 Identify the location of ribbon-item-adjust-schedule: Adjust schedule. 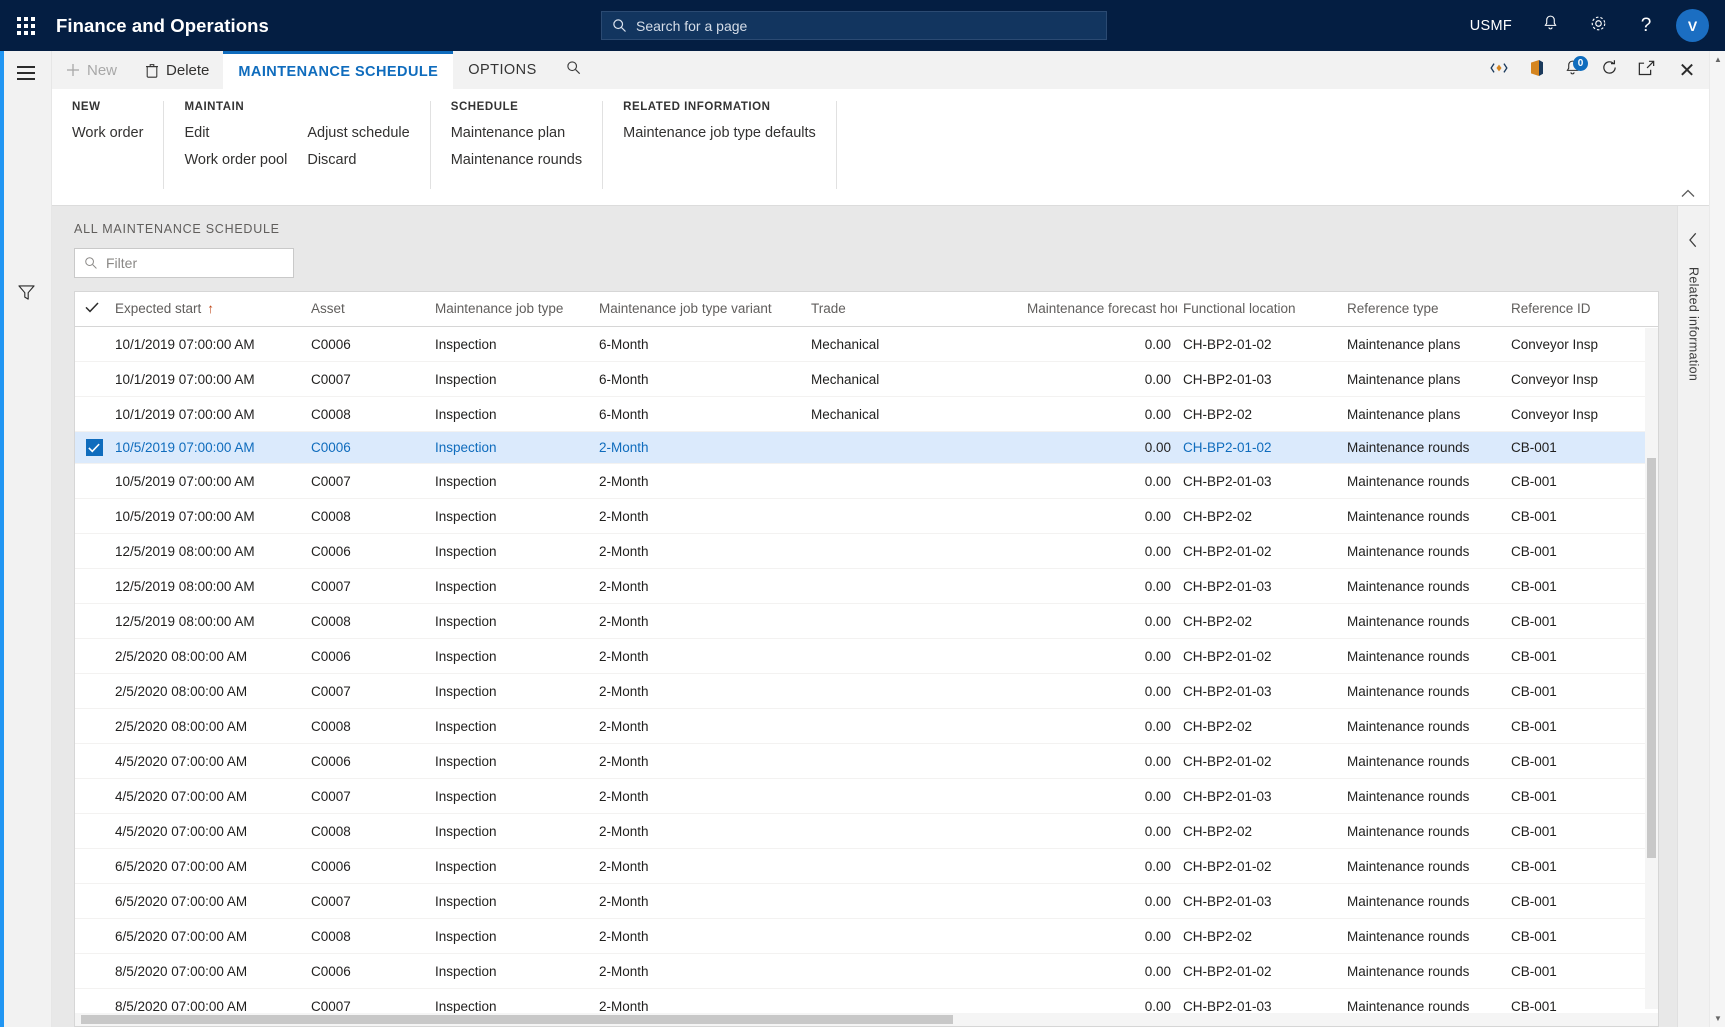
(358, 133).